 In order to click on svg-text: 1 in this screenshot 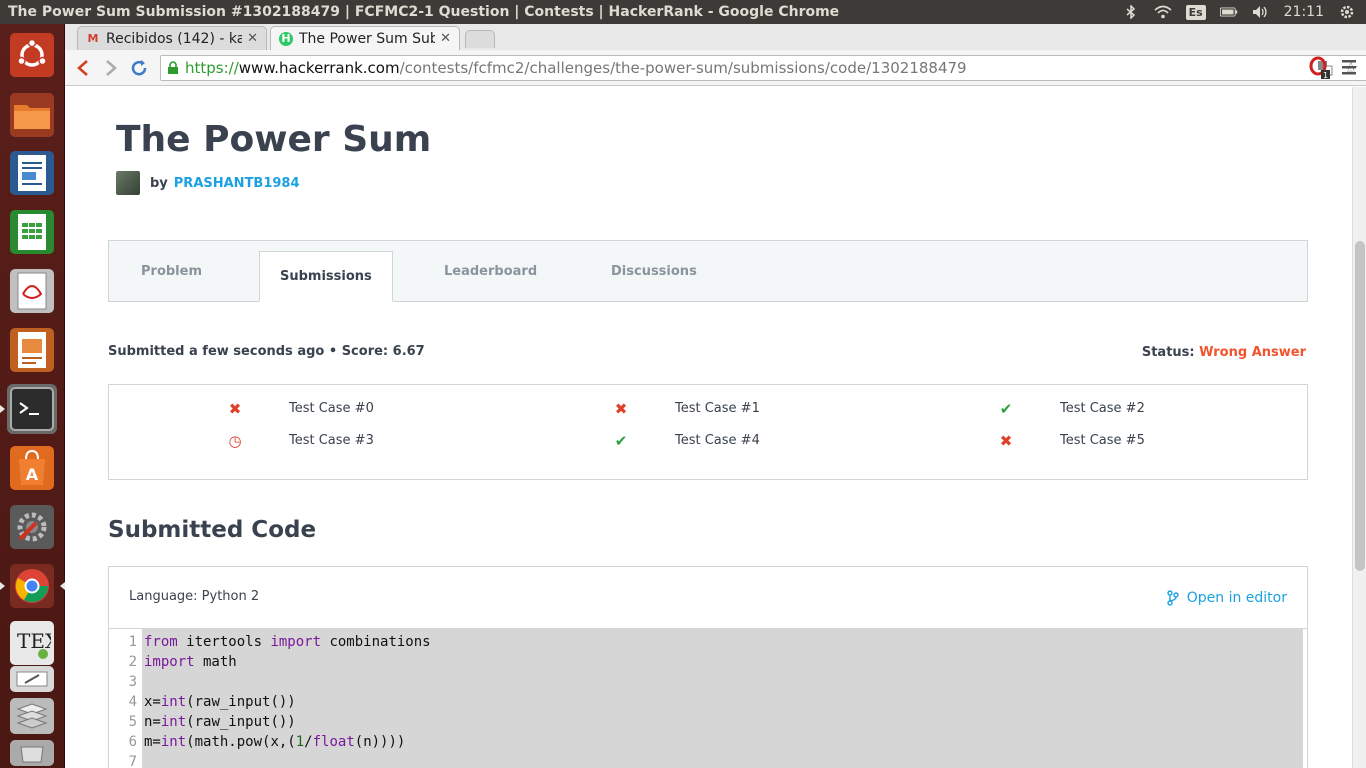, I will do `click(1325, 75)`.